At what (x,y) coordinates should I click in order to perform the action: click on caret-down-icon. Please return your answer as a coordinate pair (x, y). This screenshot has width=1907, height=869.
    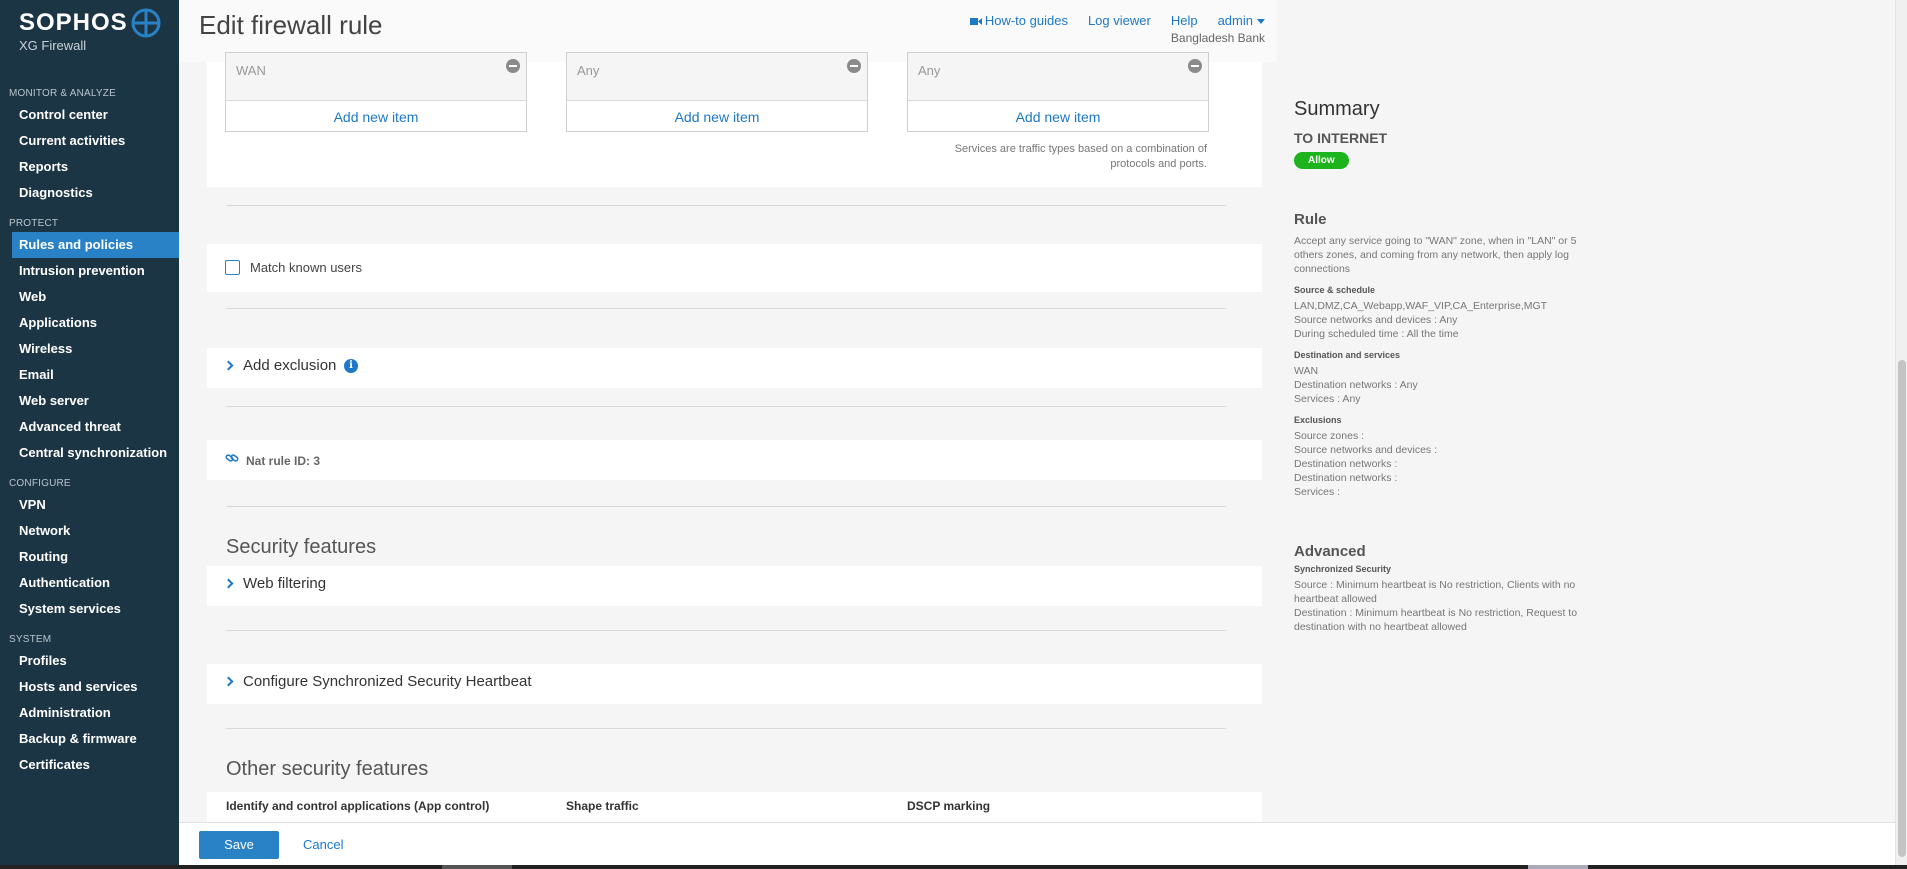
    Looking at the image, I should click on (1261, 22).